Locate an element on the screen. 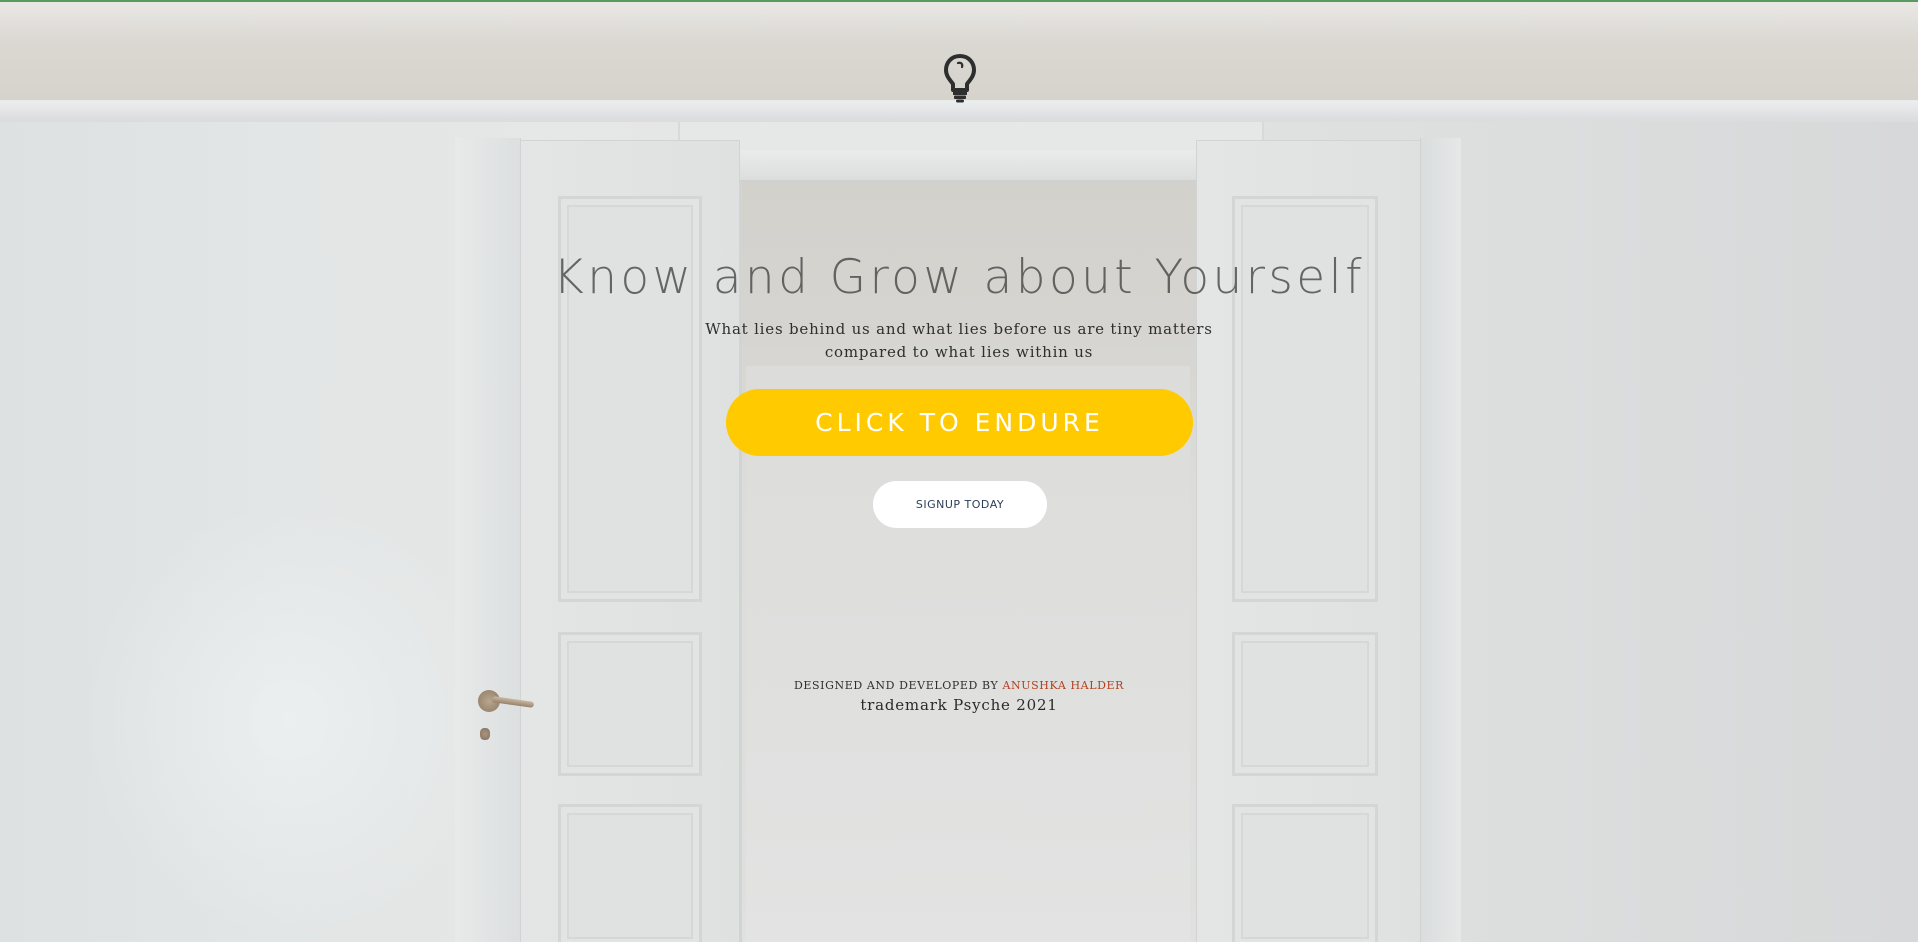  lightbulb-icon is located at coordinates (960, 78).